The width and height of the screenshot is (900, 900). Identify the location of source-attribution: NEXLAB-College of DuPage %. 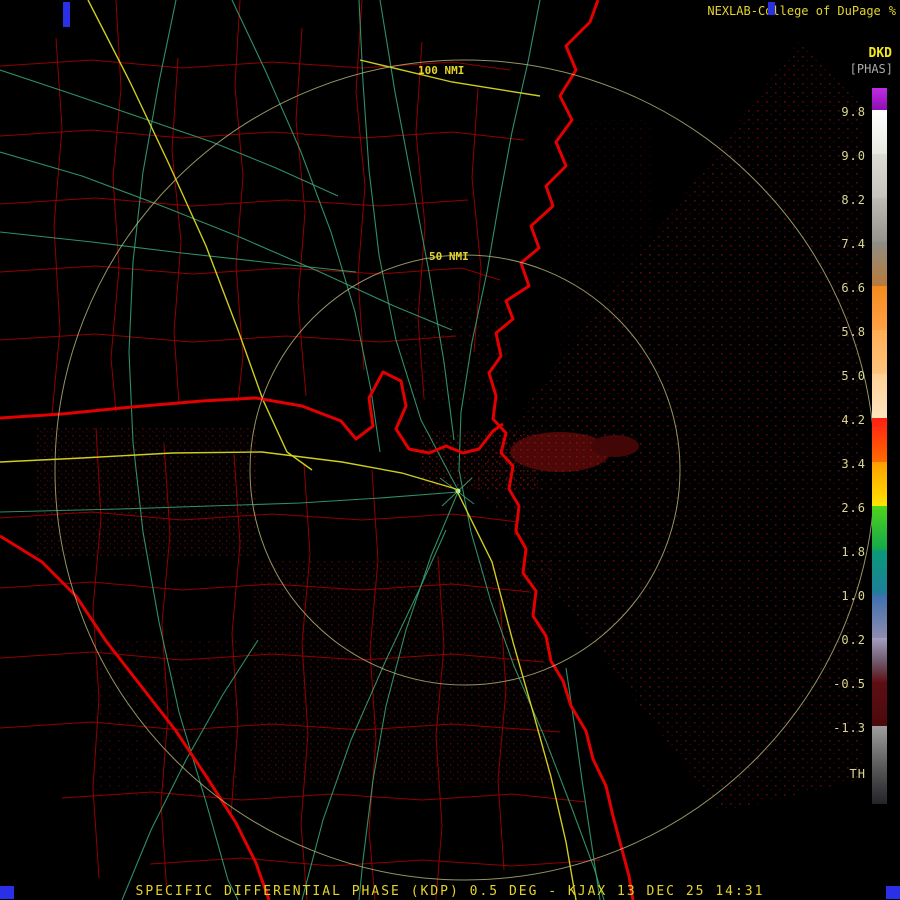
(801, 11).